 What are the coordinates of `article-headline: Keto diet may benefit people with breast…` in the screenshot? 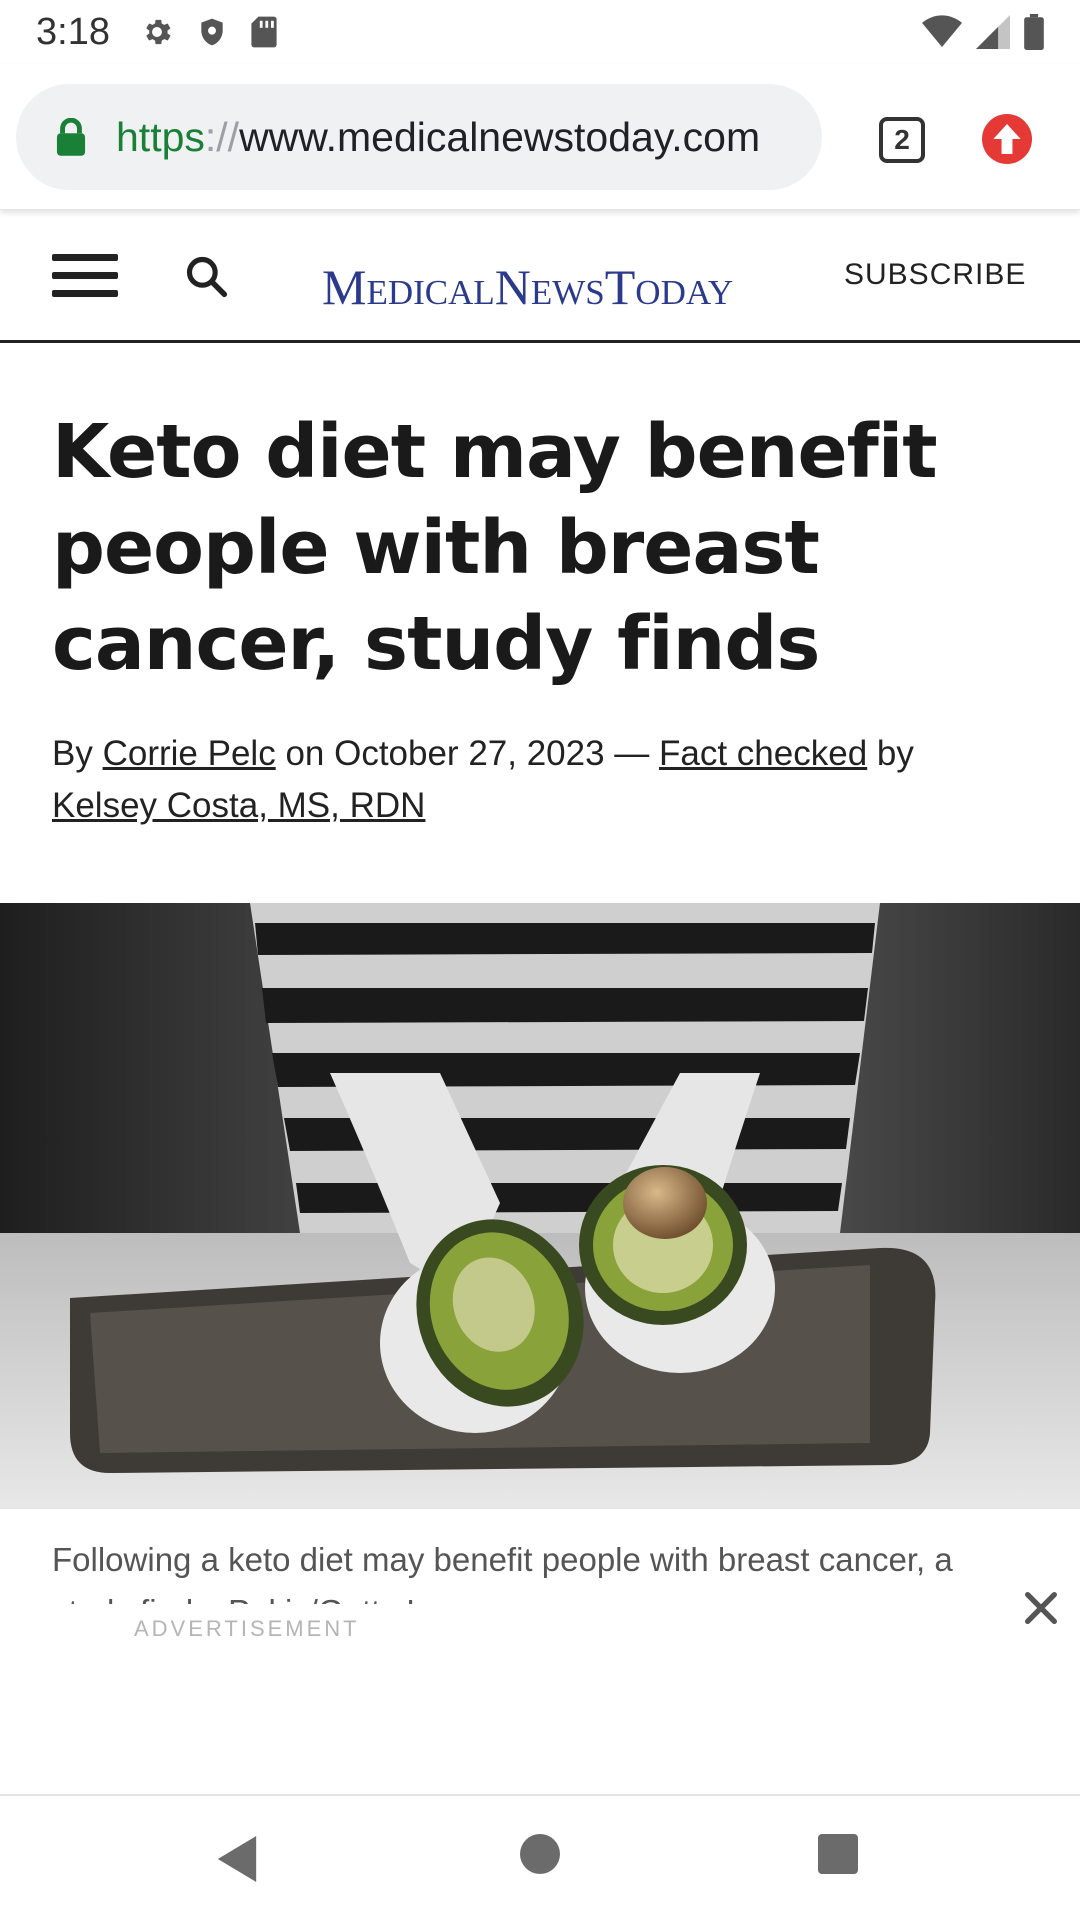 It's located at (495, 548).